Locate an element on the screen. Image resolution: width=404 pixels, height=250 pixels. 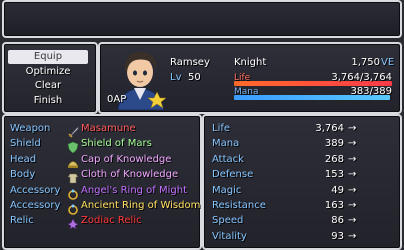
param-value: 86 is located at coordinates (337, 221).